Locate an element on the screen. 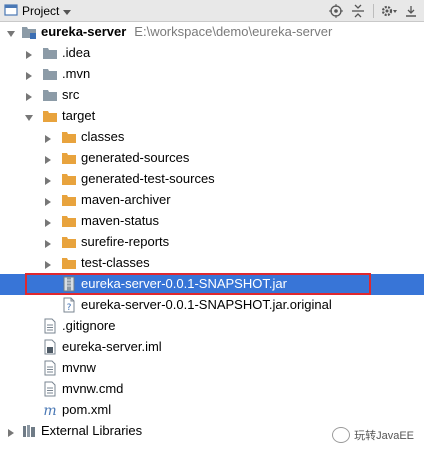 The width and height of the screenshot is (424, 453). tree-node-pom: m pom.xml is located at coordinates (212, 410).